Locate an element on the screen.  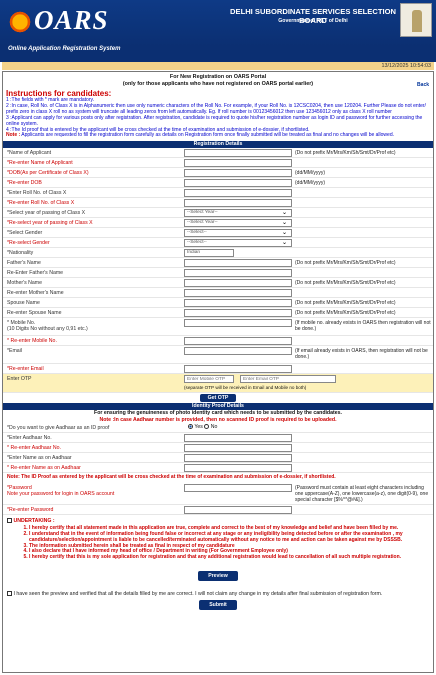
nationality-select: Indian is located at coordinates (209, 253).